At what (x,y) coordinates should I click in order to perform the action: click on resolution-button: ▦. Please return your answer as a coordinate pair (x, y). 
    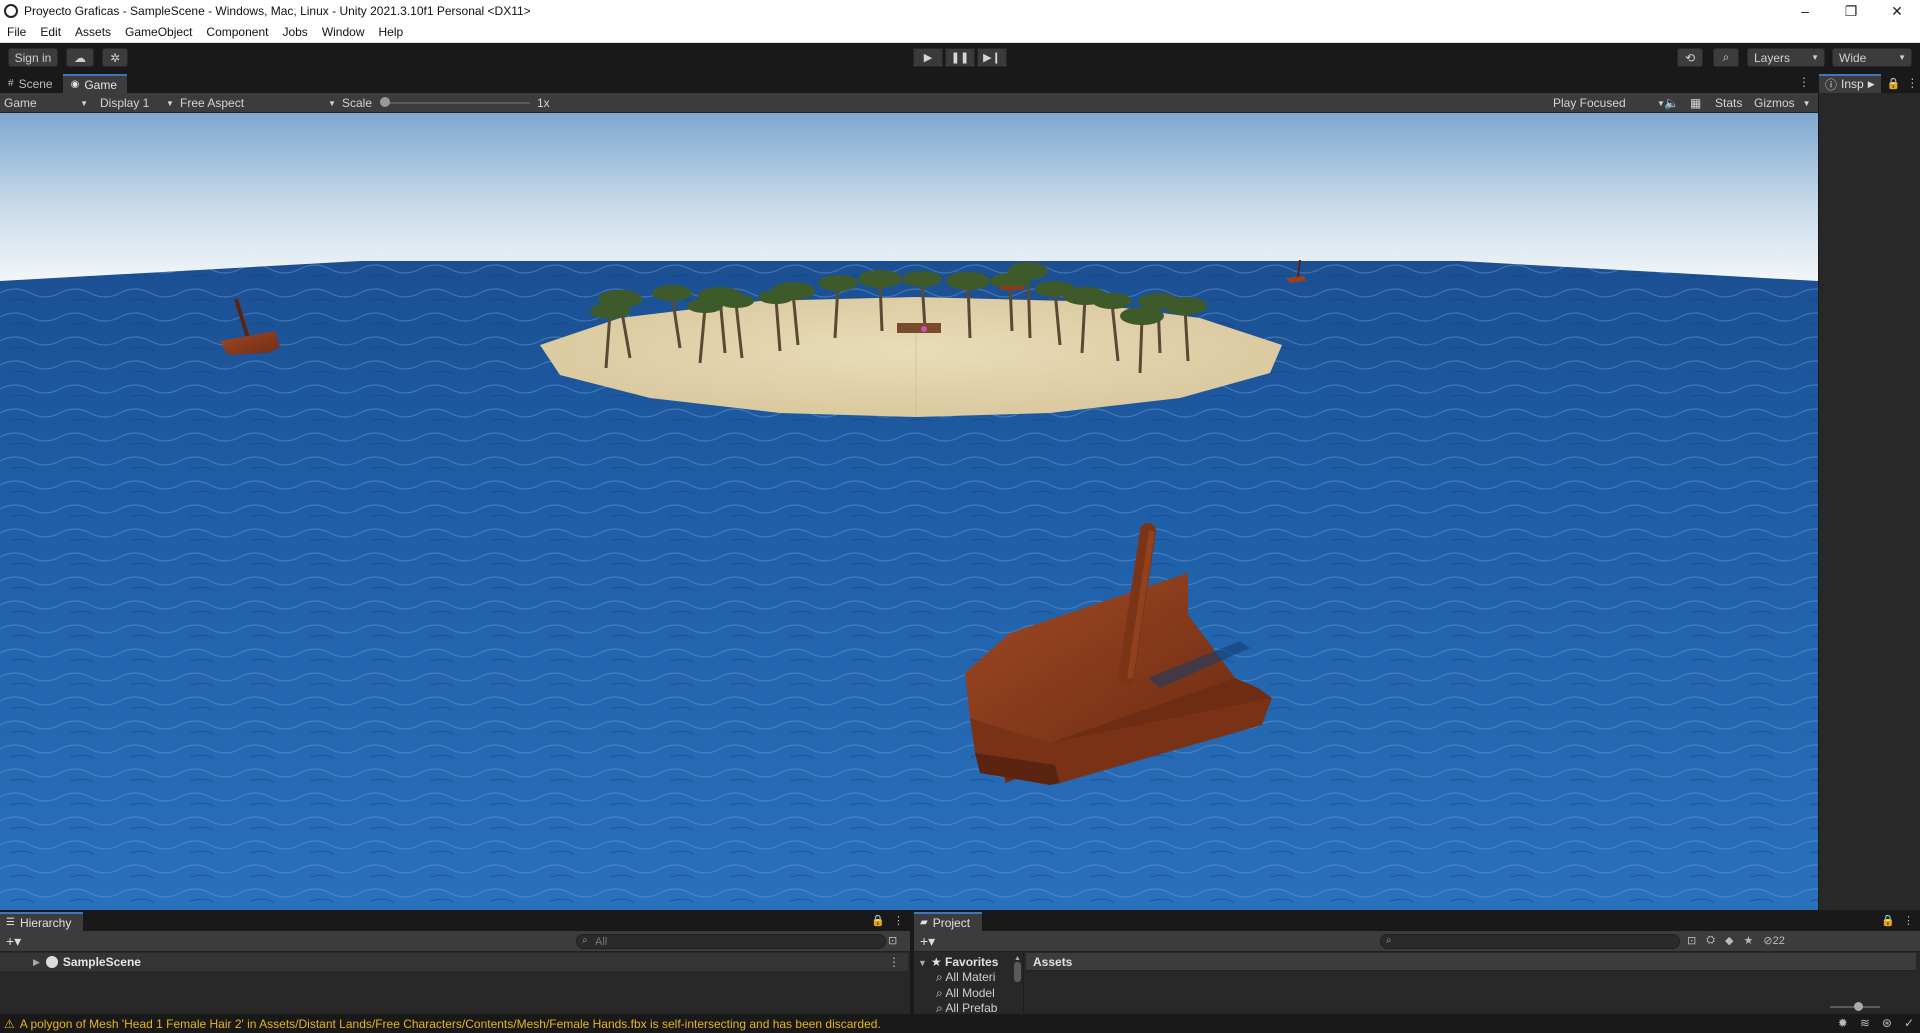
    Looking at the image, I should click on (1695, 103).